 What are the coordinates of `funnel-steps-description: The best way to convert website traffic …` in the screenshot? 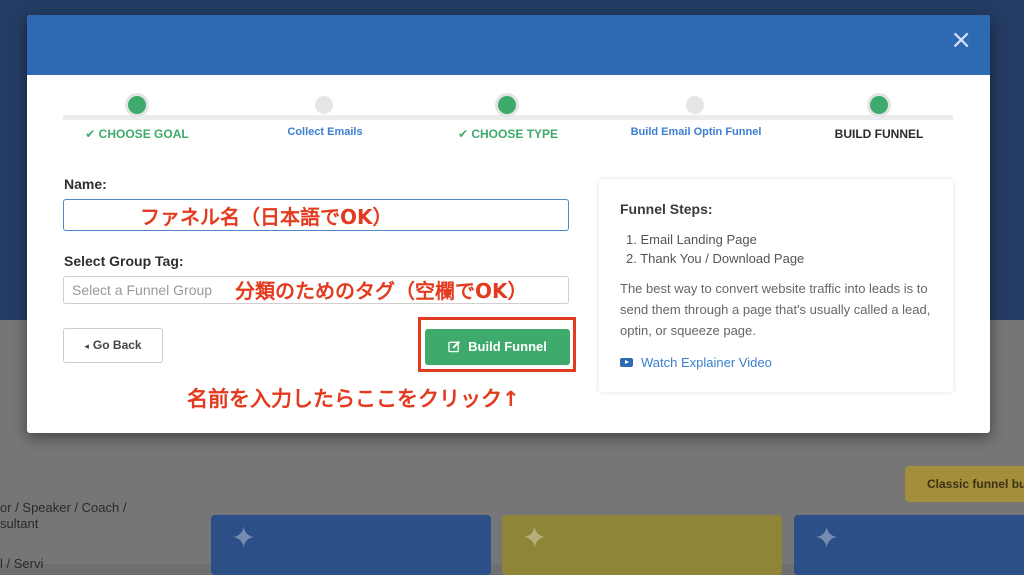 It's located at (775, 309).